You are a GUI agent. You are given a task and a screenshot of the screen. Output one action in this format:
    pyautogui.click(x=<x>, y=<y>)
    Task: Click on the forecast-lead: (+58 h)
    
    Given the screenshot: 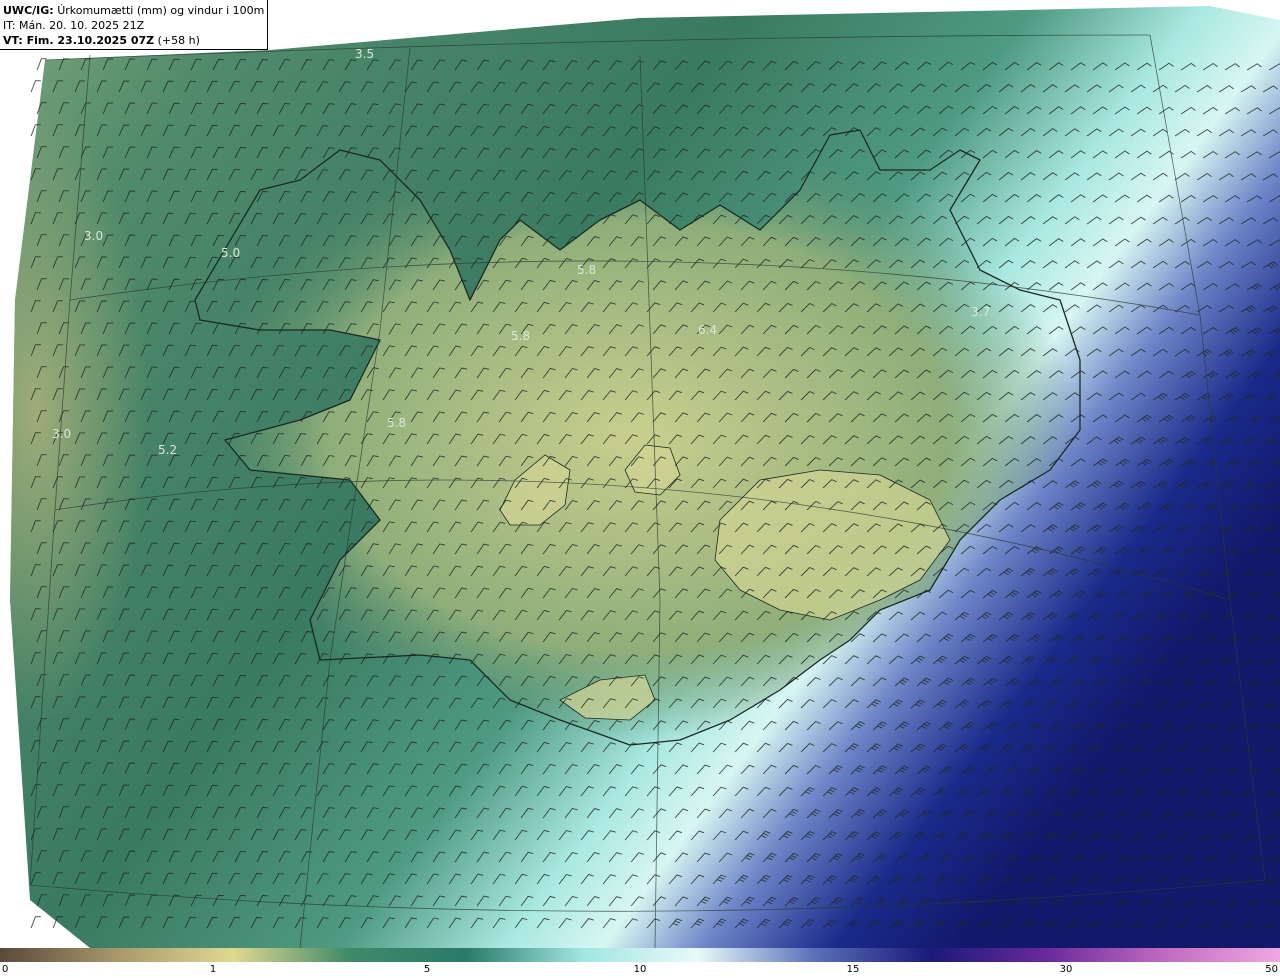 What is the action you would take?
    pyautogui.click(x=178, y=40)
    